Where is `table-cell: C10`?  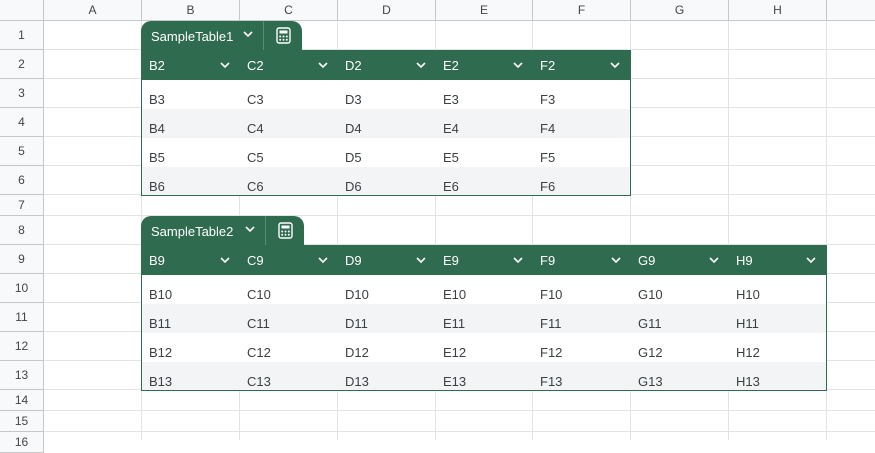 table-cell: C10 is located at coordinates (255, 294).